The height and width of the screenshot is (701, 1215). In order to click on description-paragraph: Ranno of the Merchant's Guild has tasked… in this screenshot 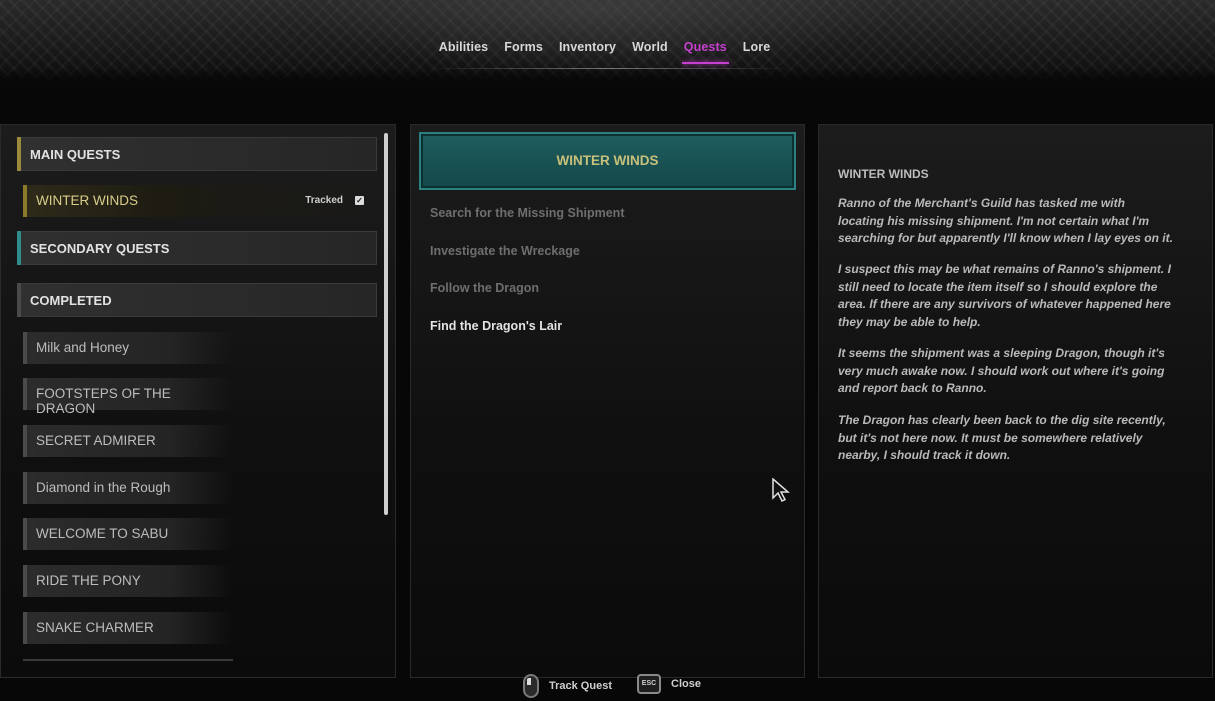, I will do `click(1005, 220)`.